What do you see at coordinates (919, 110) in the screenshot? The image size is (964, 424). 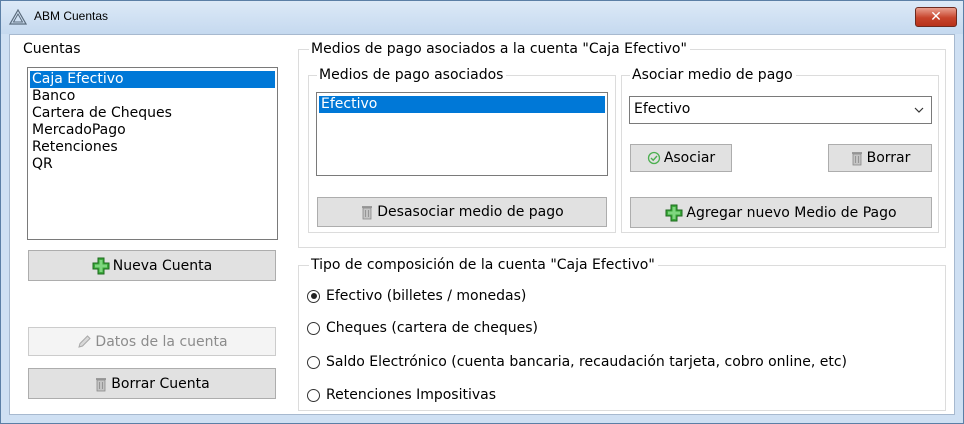 I see `chevron-down-icon` at bounding box center [919, 110].